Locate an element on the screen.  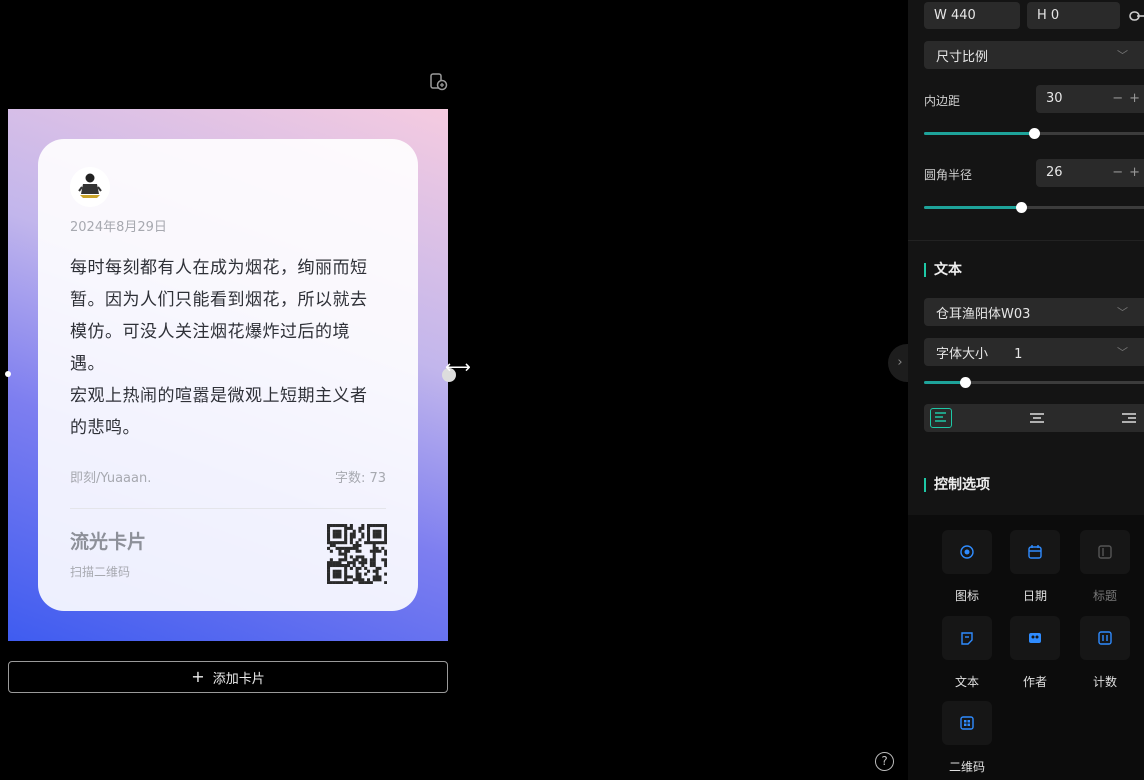
font-size-slider-knob is located at coordinates (965, 382).